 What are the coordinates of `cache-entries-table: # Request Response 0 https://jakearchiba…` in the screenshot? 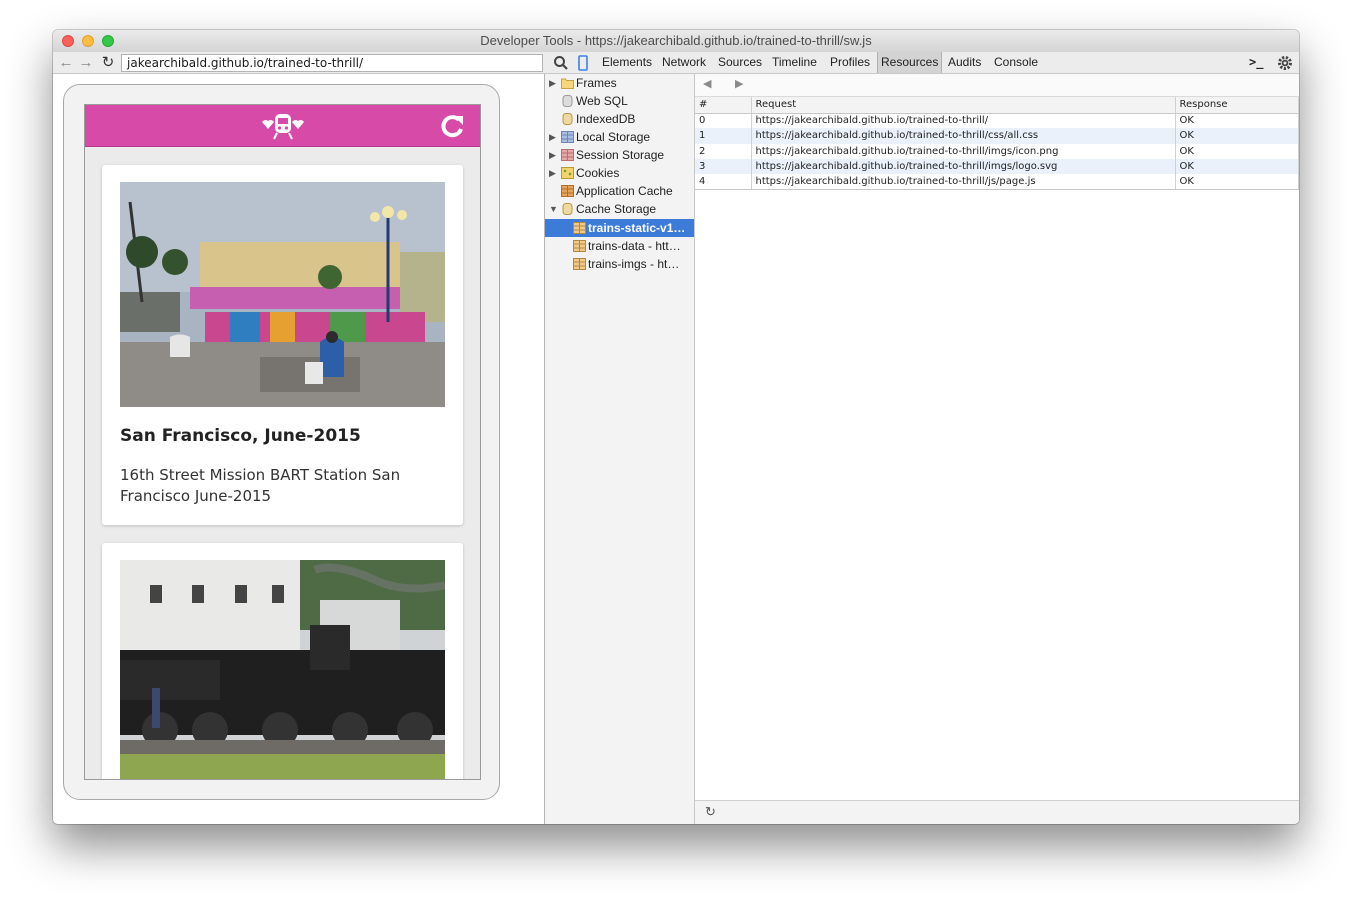 It's located at (997, 143).